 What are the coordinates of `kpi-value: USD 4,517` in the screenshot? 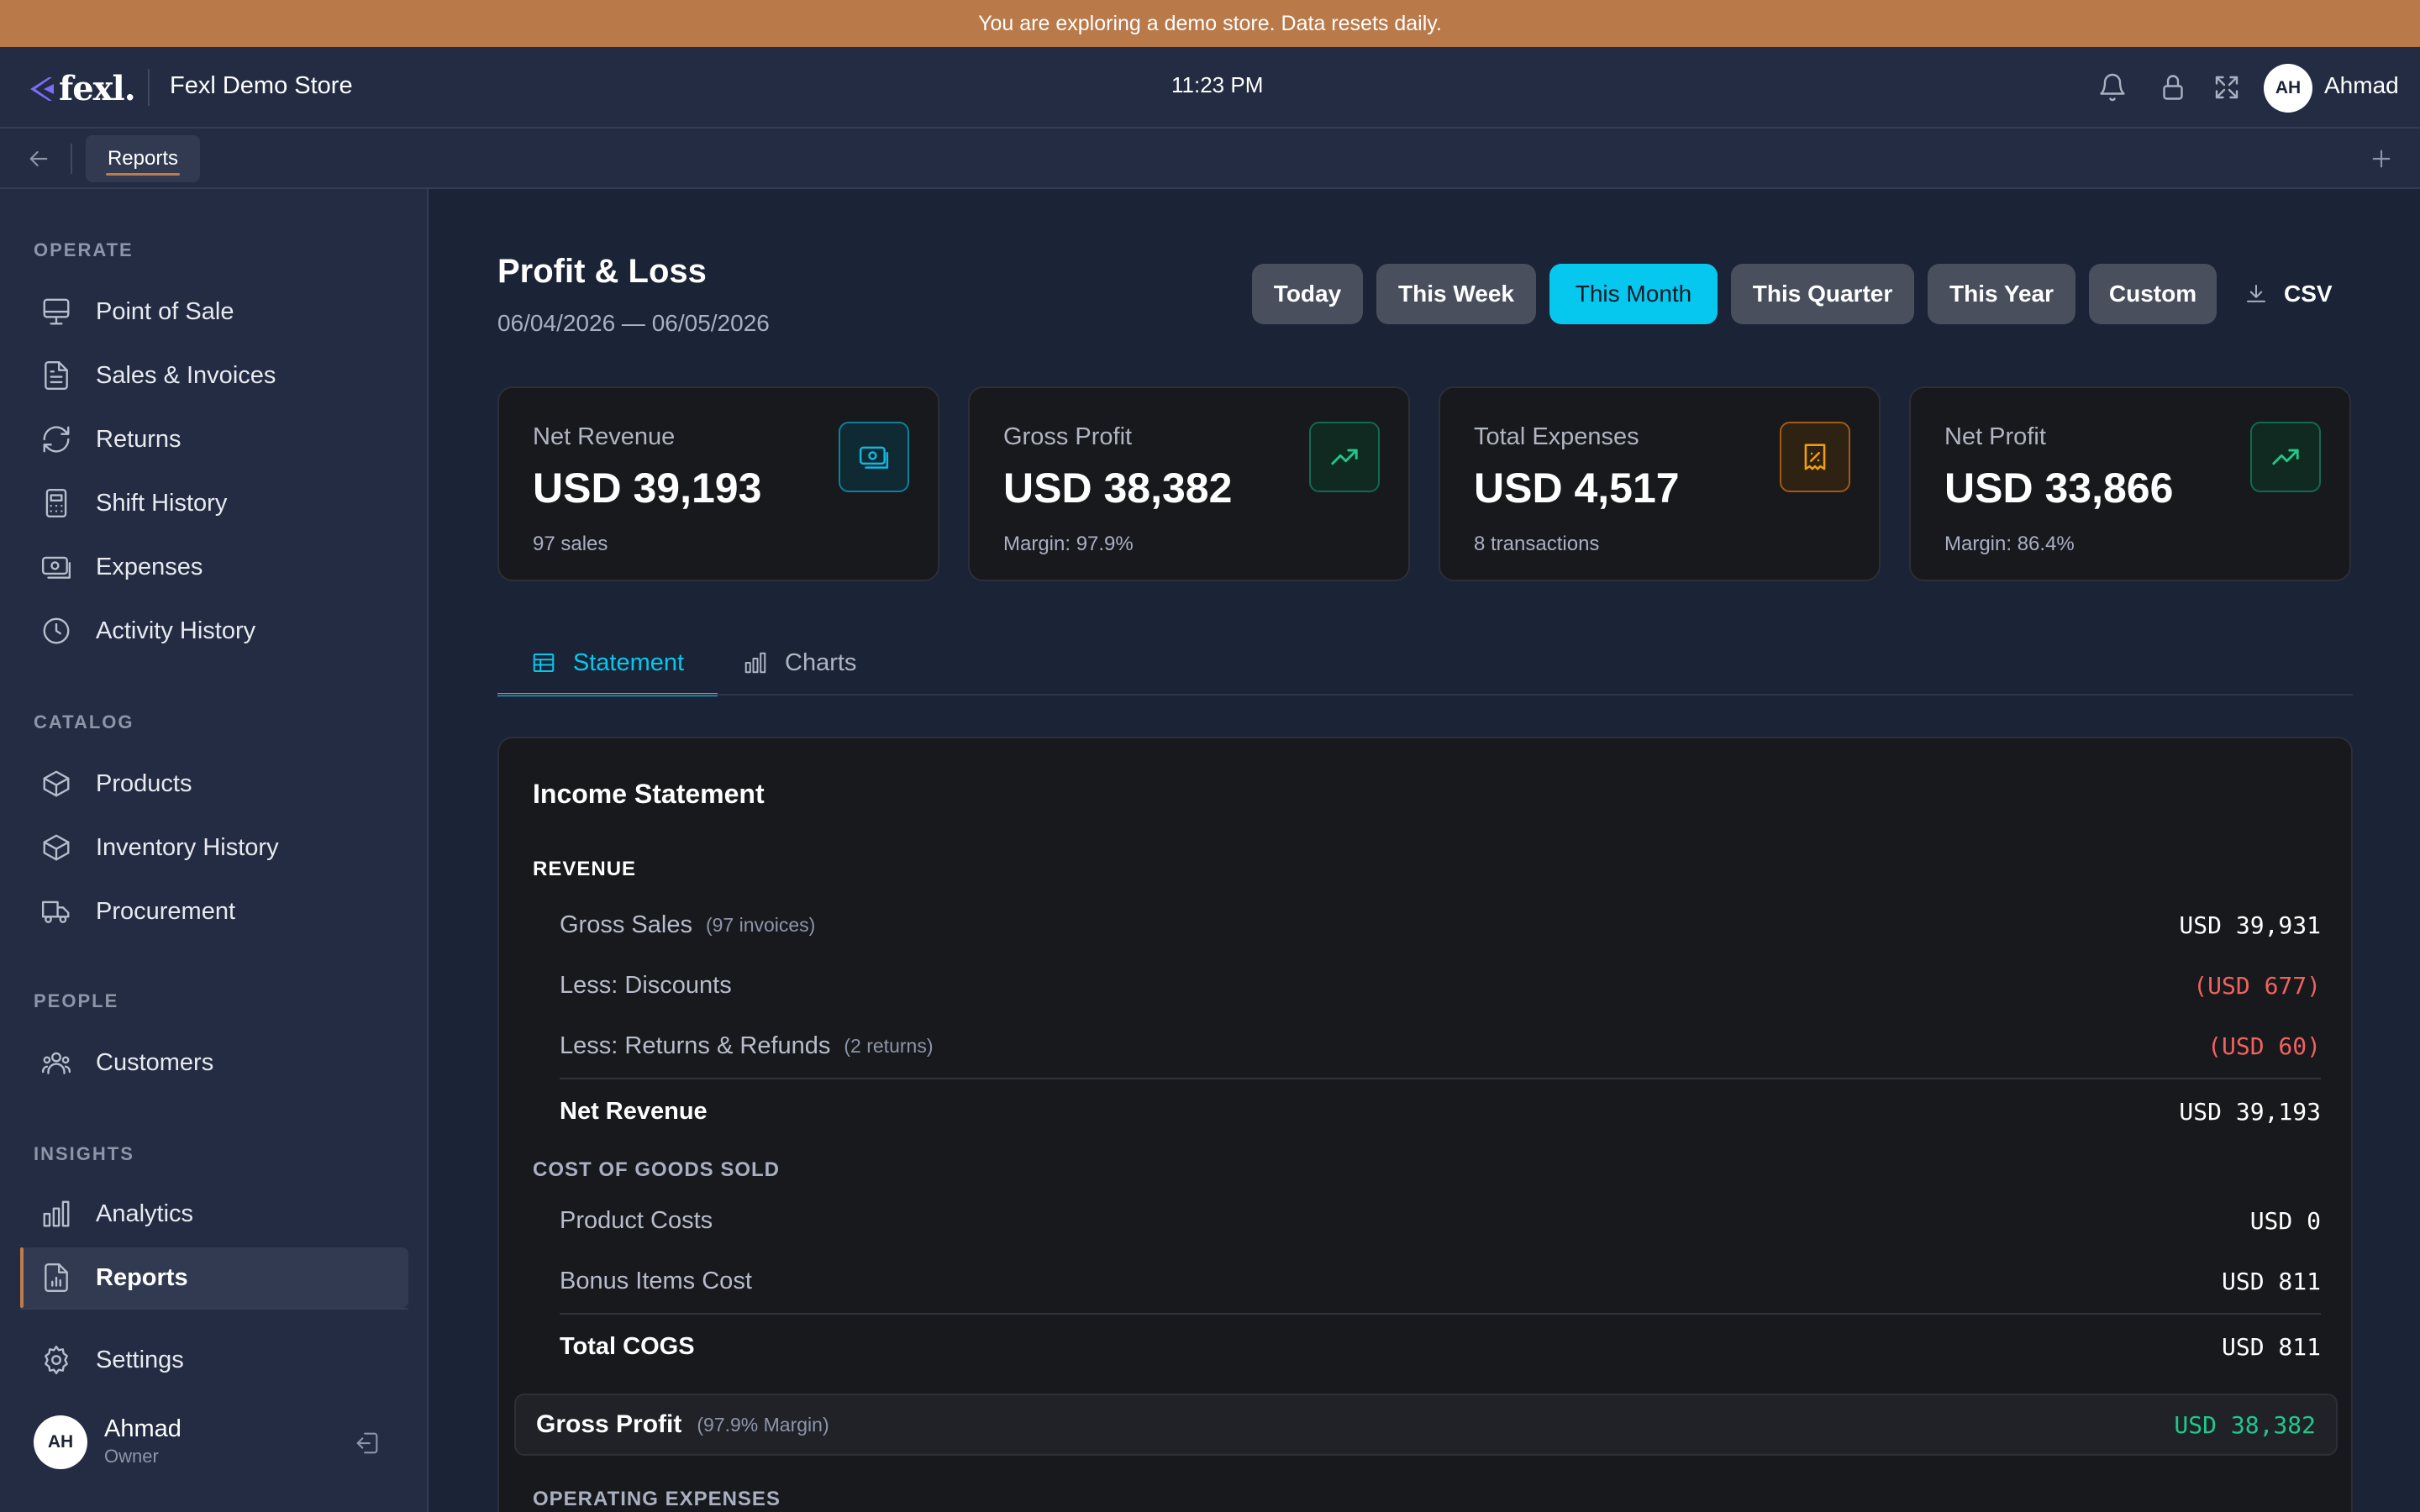 It's located at (1577, 488).